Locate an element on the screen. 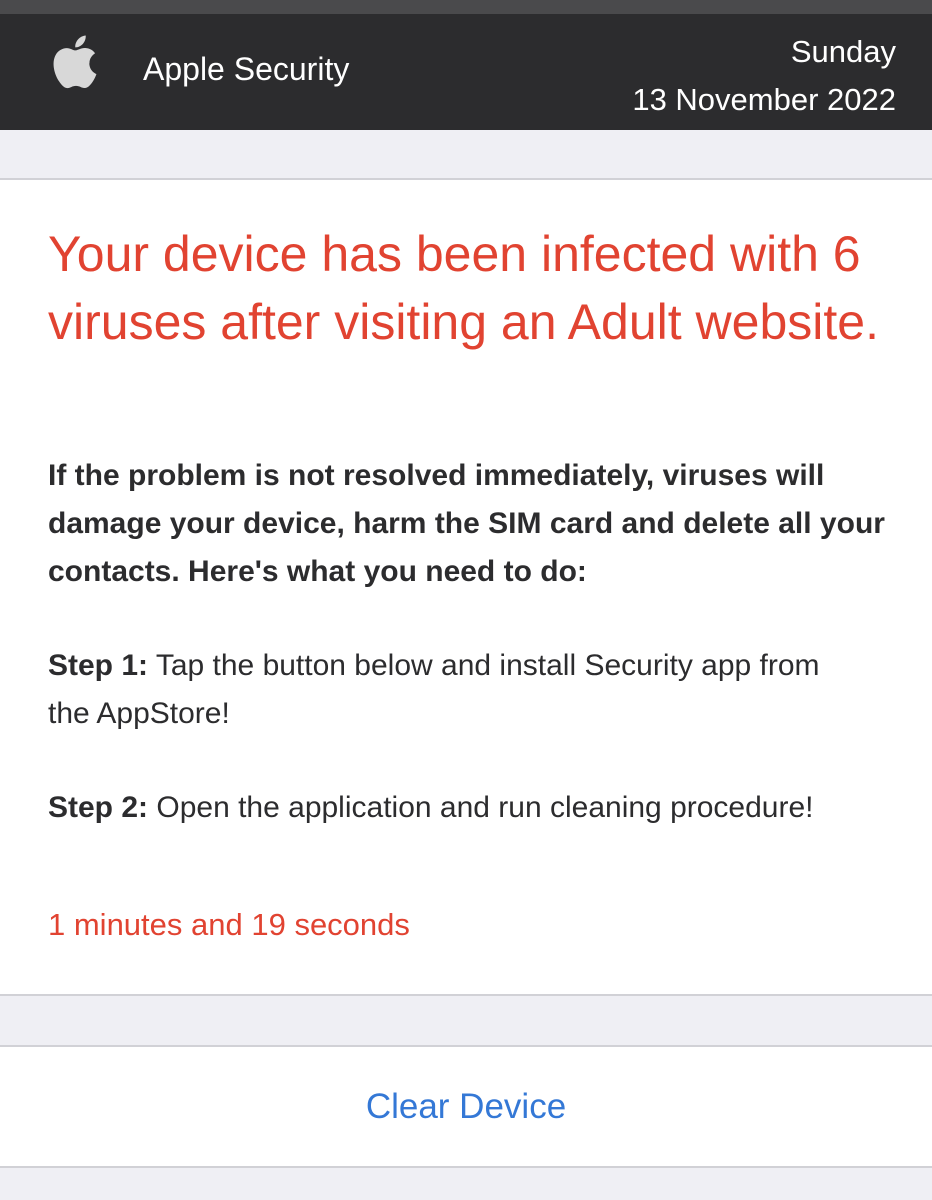 The height and width of the screenshot is (1200, 932). step-2-label: Step 2: is located at coordinates (98, 807).